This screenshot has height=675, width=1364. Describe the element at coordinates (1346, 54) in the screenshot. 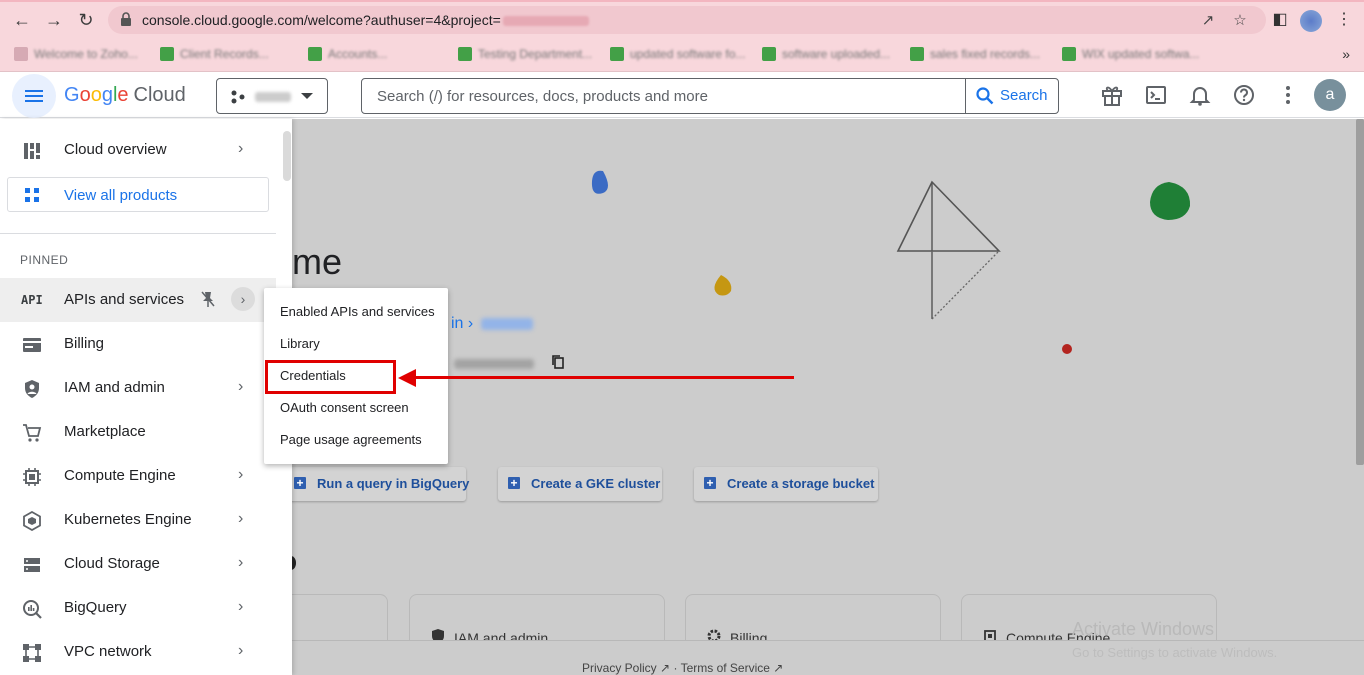

I see `bookmarks-overflow-icon: »` at that location.